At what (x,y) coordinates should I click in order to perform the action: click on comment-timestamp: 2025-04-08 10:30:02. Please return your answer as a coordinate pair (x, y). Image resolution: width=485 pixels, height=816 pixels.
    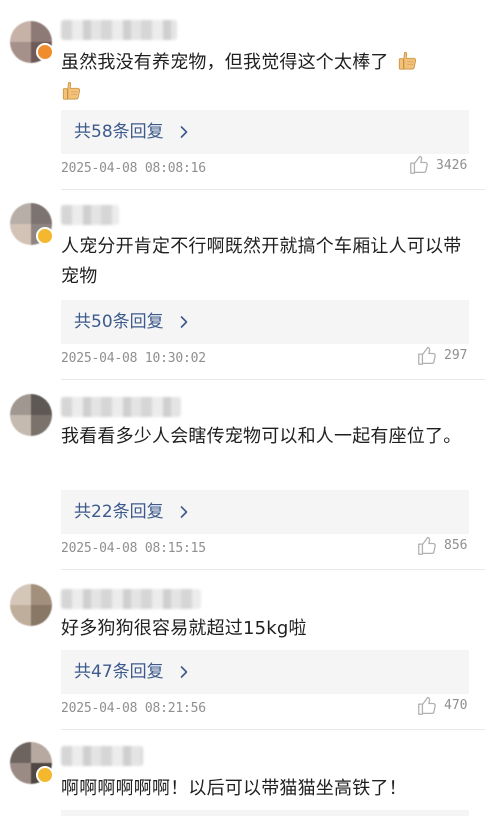
    Looking at the image, I should click on (133, 358).